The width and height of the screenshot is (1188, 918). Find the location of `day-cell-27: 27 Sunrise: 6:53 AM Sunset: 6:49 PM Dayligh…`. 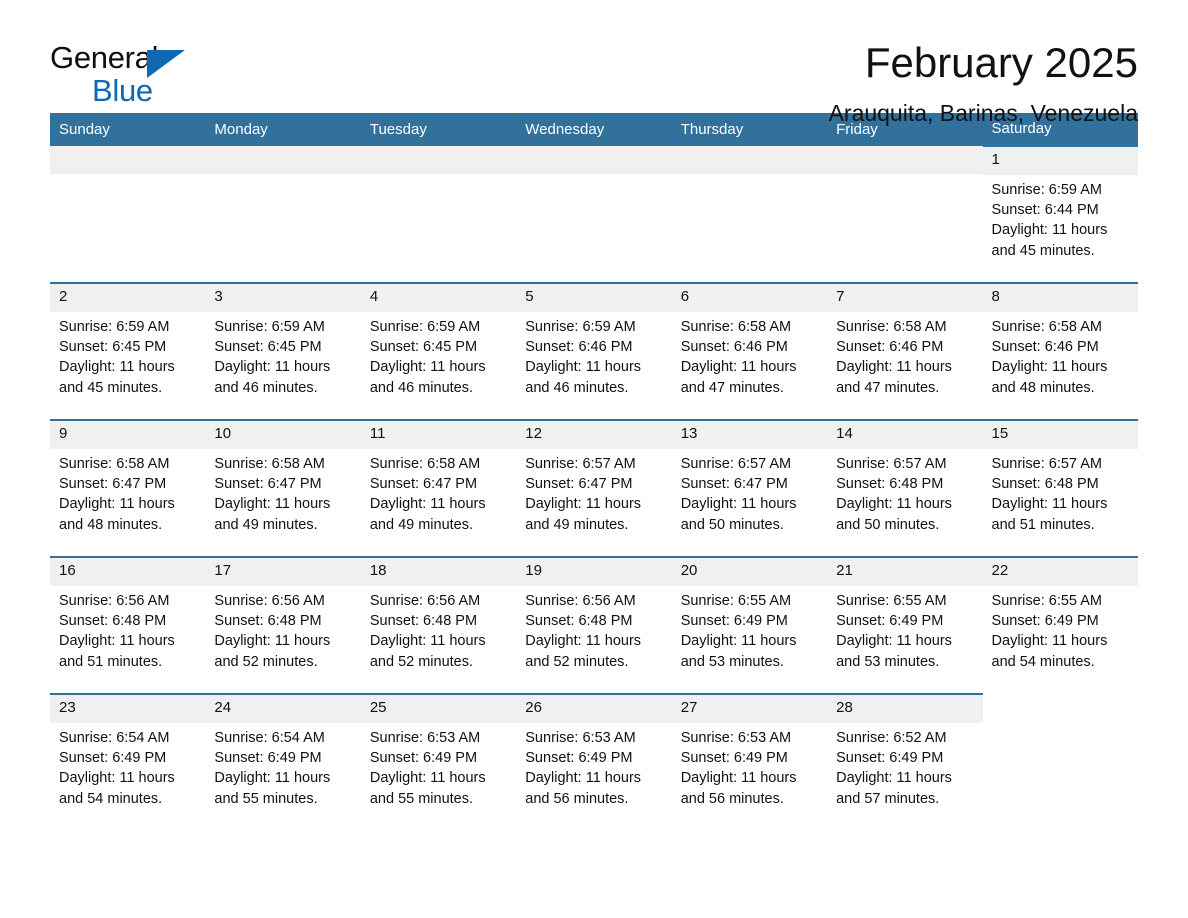

day-cell-27: 27 Sunrise: 6:53 AM Sunset: 6:49 PM Dayligh… is located at coordinates (749, 761).